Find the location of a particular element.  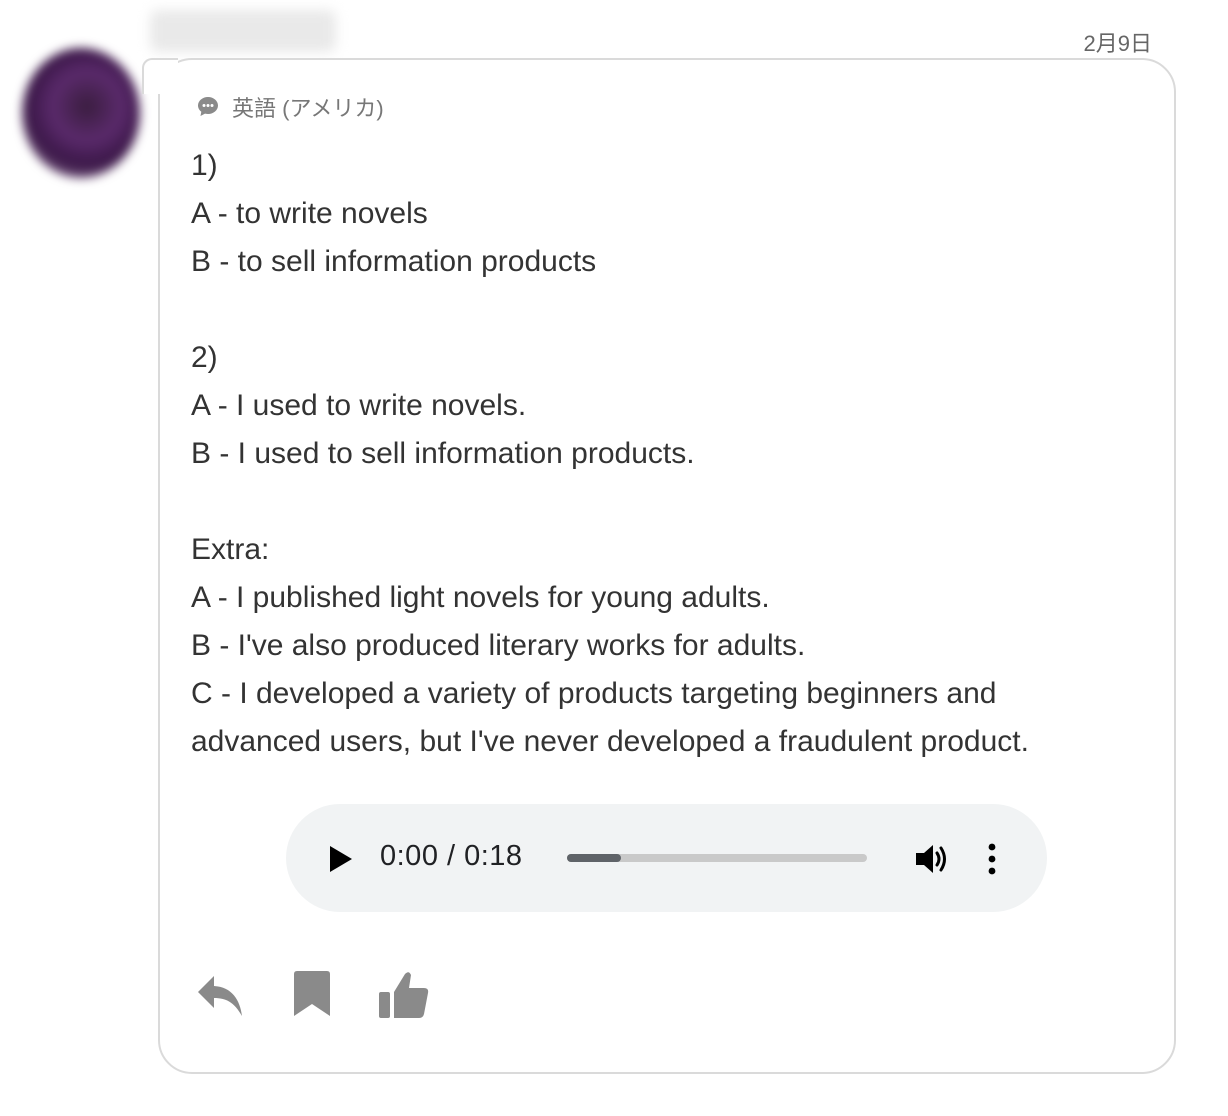

section-heading: 1) is located at coordinates (204, 165).